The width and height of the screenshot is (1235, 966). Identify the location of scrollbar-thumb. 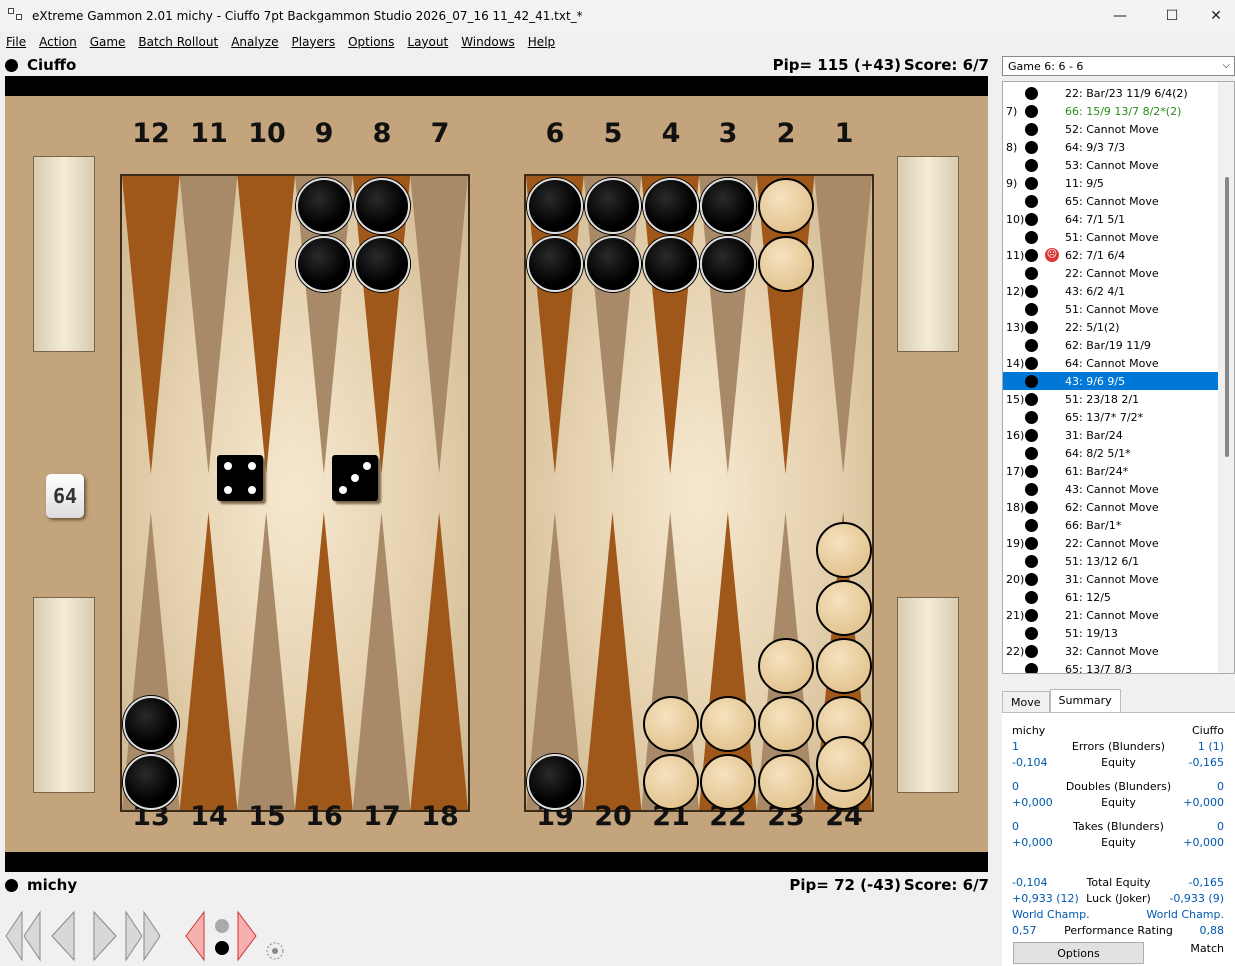
(1227, 317).